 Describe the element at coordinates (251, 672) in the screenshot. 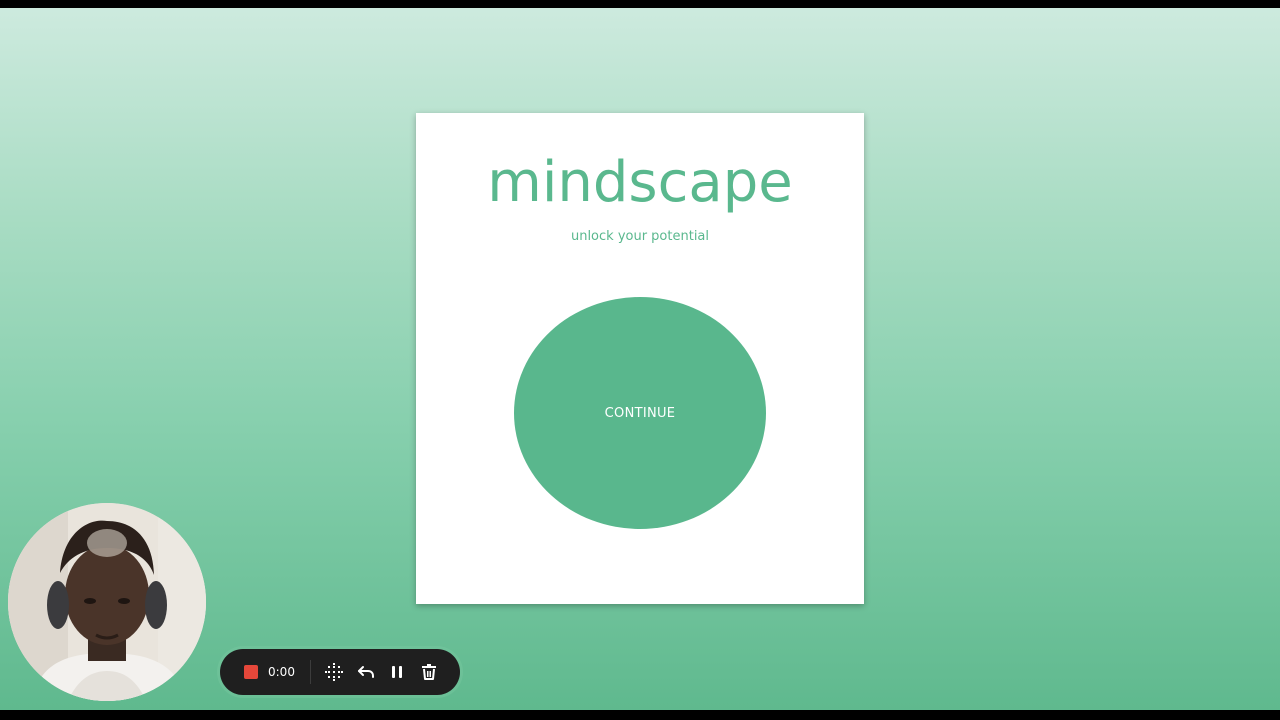

I see `stop-icon` at that location.